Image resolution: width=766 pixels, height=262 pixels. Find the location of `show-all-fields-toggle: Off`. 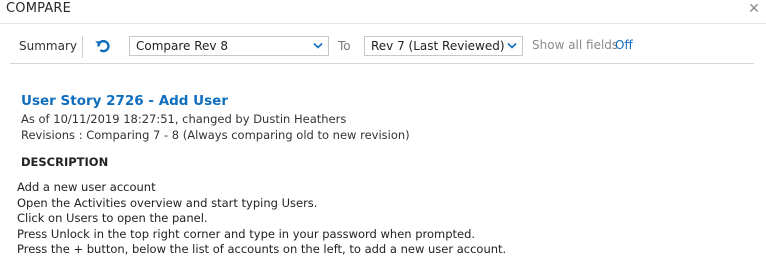

show-all-fields-toggle: Off is located at coordinates (624, 45).